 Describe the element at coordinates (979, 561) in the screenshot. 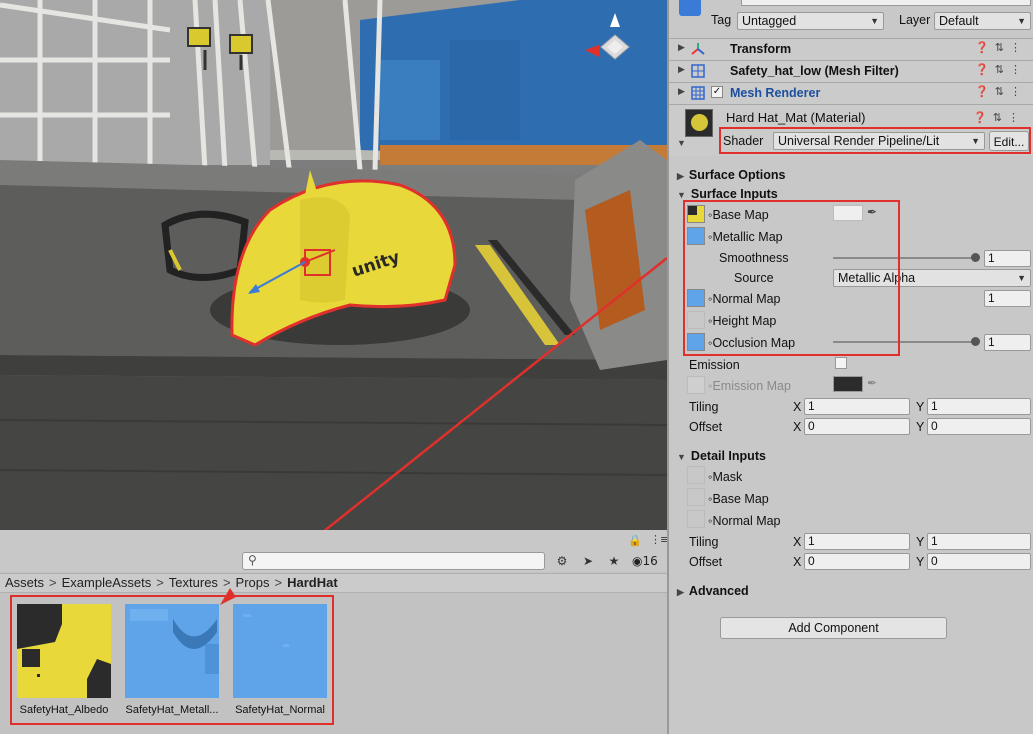

I see `detail-offset-y-field: 0` at that location.